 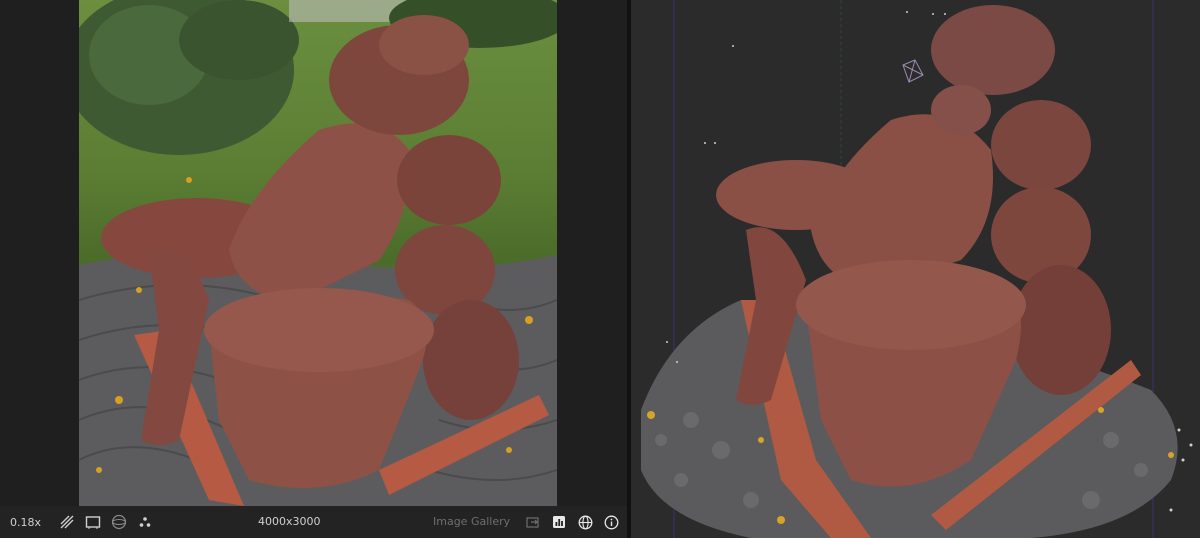 I want to click on globe-icon, so click(x=585, y=522).